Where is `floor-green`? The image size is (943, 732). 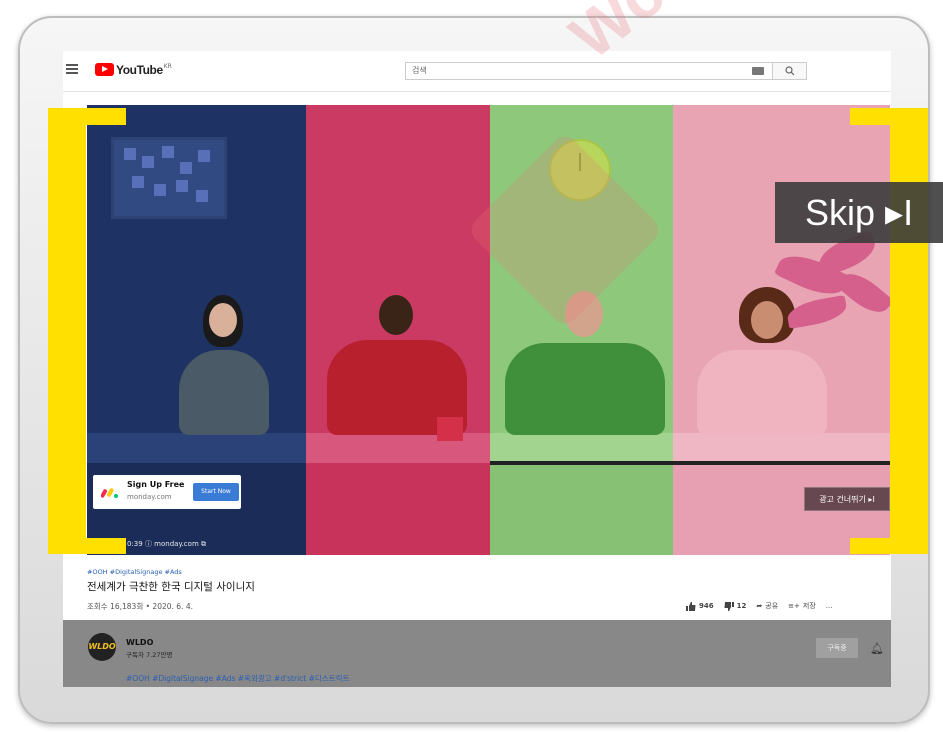 floor-green is located at coordinates (581, 509).